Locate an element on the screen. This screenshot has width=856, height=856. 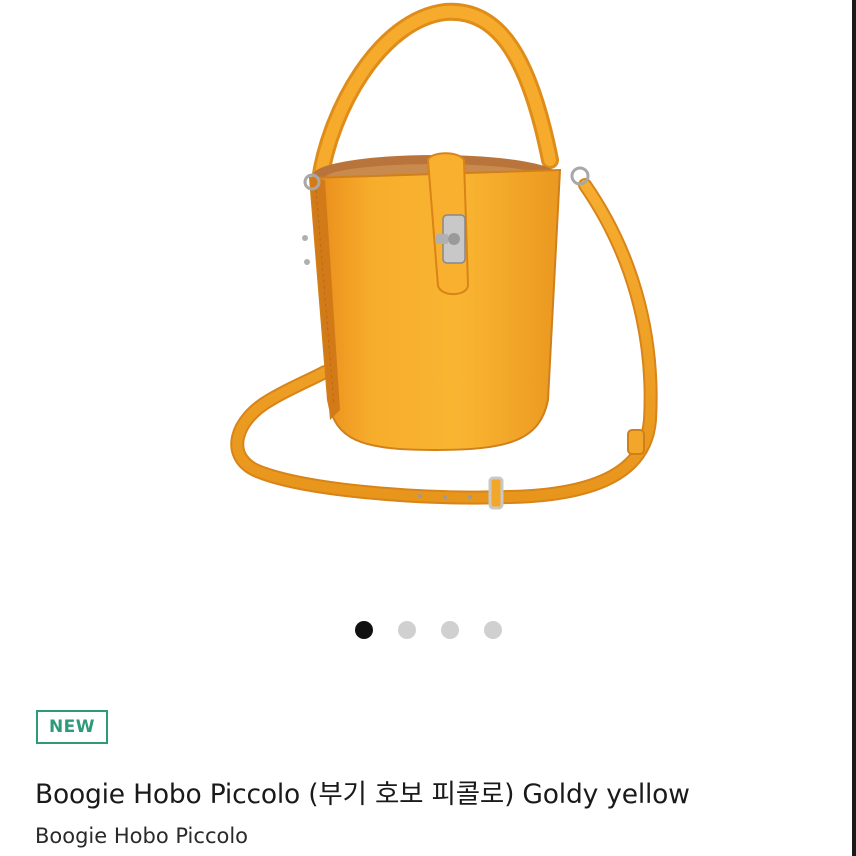
window-edge is located at coordinates (854, 428).